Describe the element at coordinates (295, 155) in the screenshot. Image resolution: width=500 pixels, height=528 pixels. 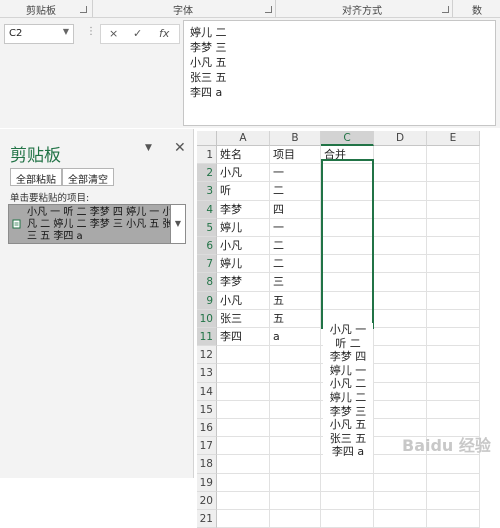
I see `cell-b1: 项目` at that location.